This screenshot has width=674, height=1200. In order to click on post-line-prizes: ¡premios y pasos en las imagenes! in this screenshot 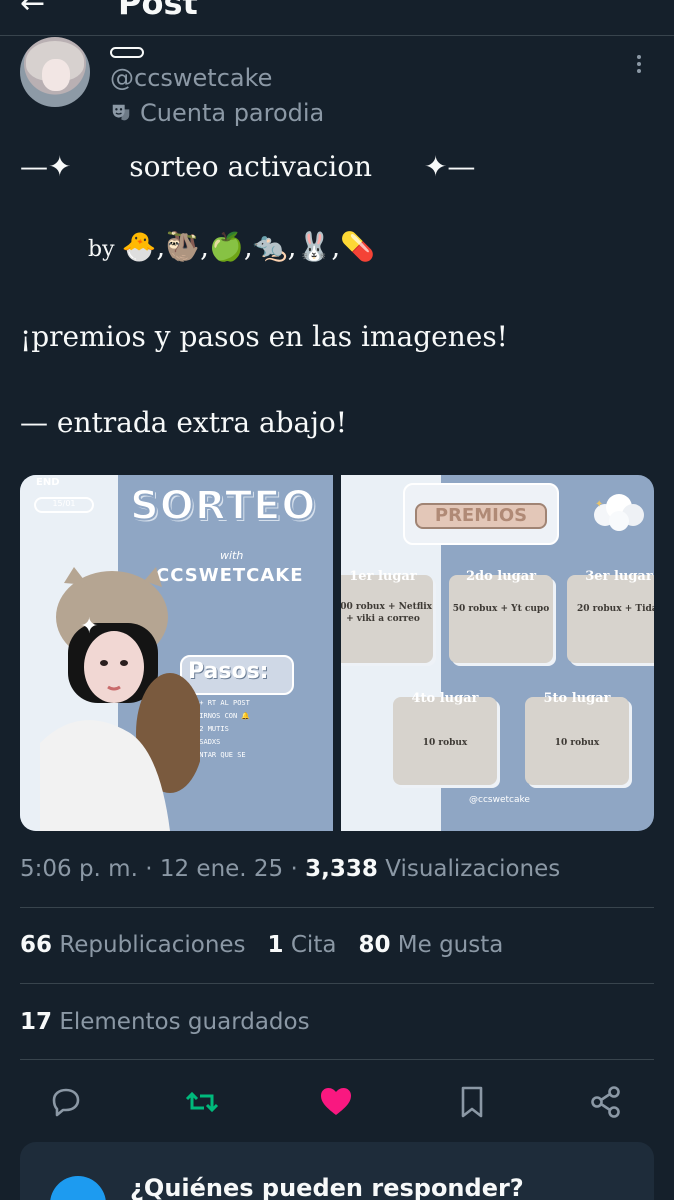, I will do `click(264, 336)`.